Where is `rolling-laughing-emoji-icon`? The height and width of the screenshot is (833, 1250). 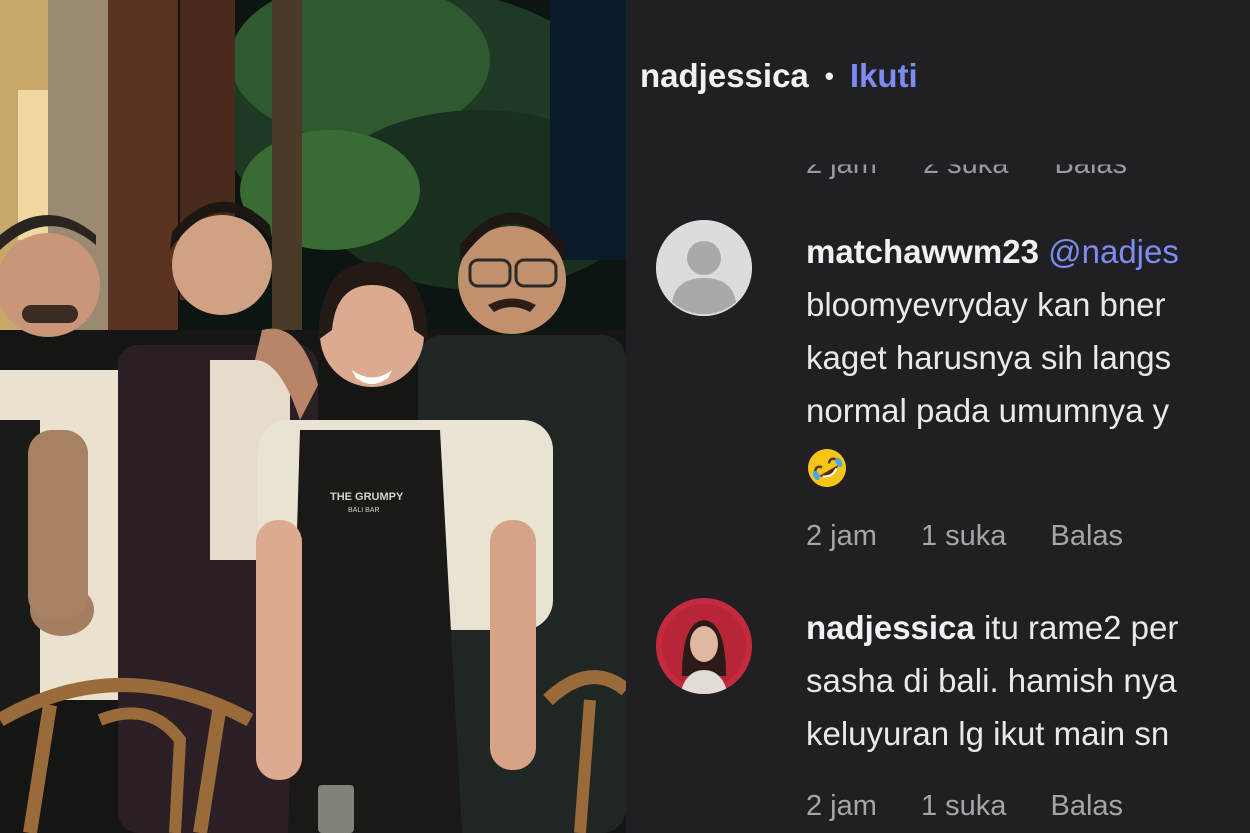 rolling-laughing-emoji-icon is located at coordinates (827, 468).